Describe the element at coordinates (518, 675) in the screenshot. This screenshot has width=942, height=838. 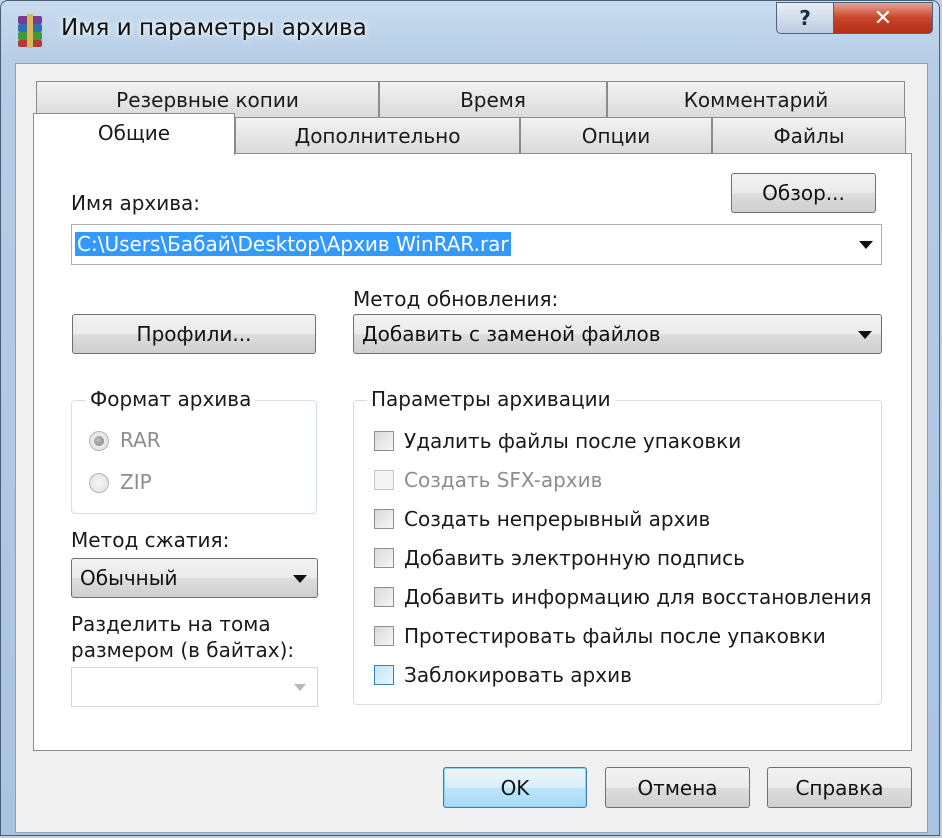
I see `option-lock-label: Заблокировать архив` at that location.